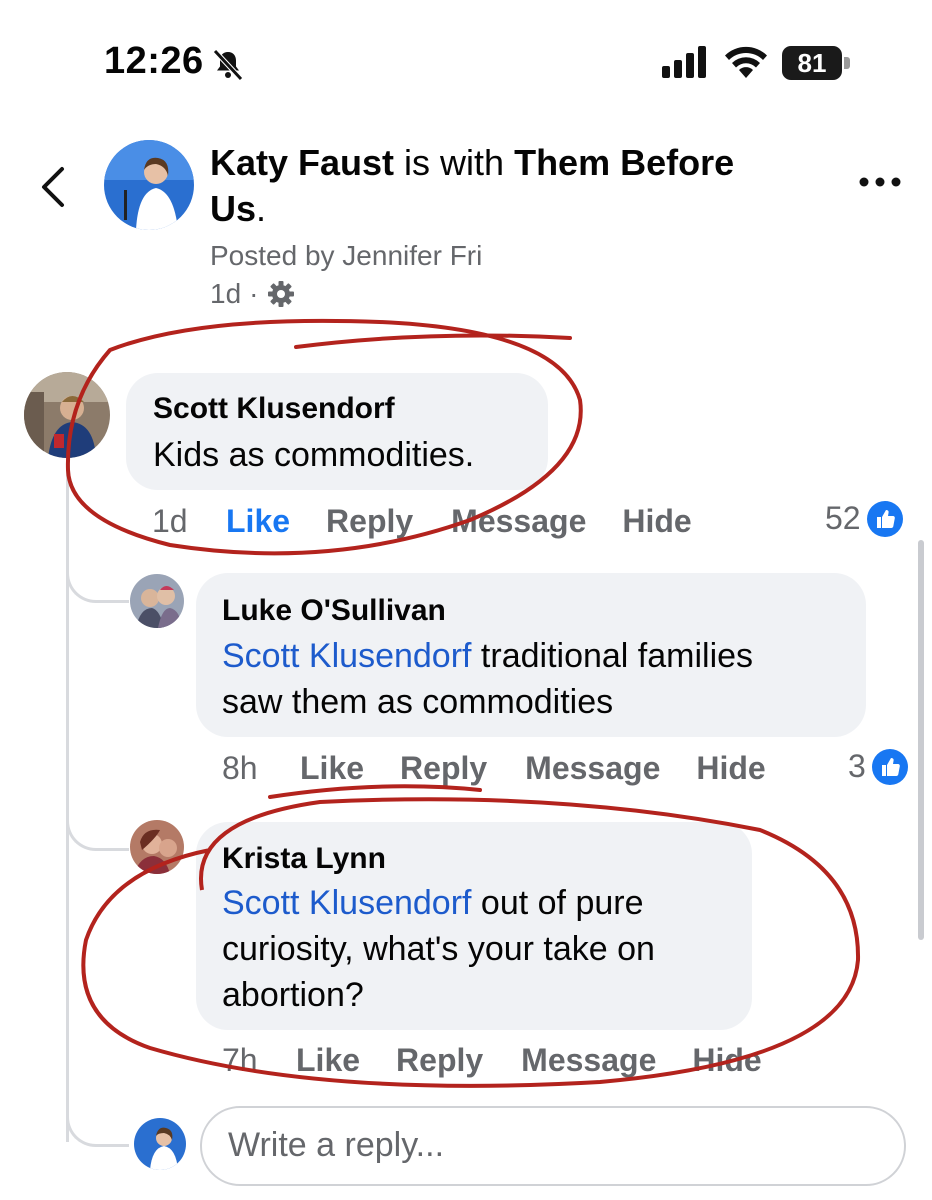  What do you see at coordinates (240, 1060) in the screenshot?
I see `comment-age: 7h` at bounding box center [240, 1060].